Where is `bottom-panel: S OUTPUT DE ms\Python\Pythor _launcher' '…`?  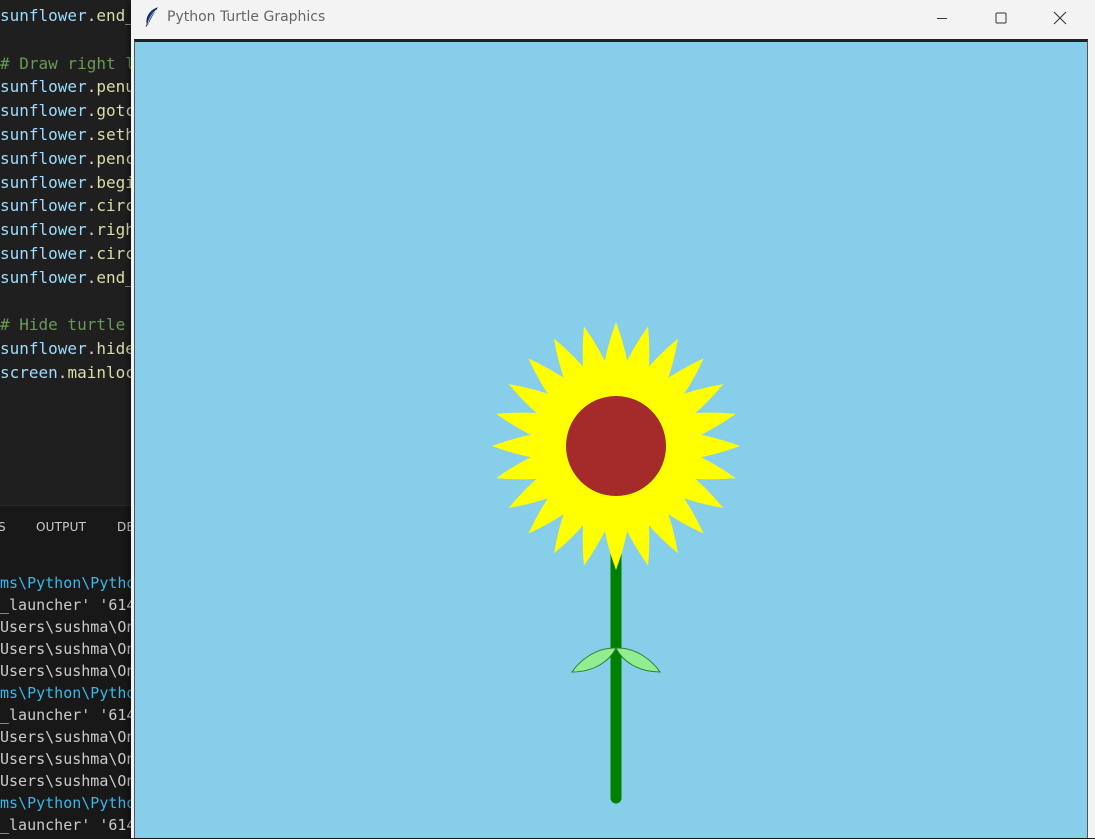 bottom-panel: S OUTPUT DE ms\Python\Pythor _launcher' '… is located at coordinates (65, 672).